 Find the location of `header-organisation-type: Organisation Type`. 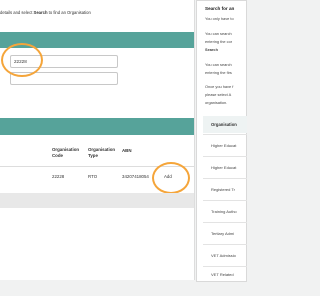

header-organisation-type: Organisation Type is located at coordinates (102, 152).